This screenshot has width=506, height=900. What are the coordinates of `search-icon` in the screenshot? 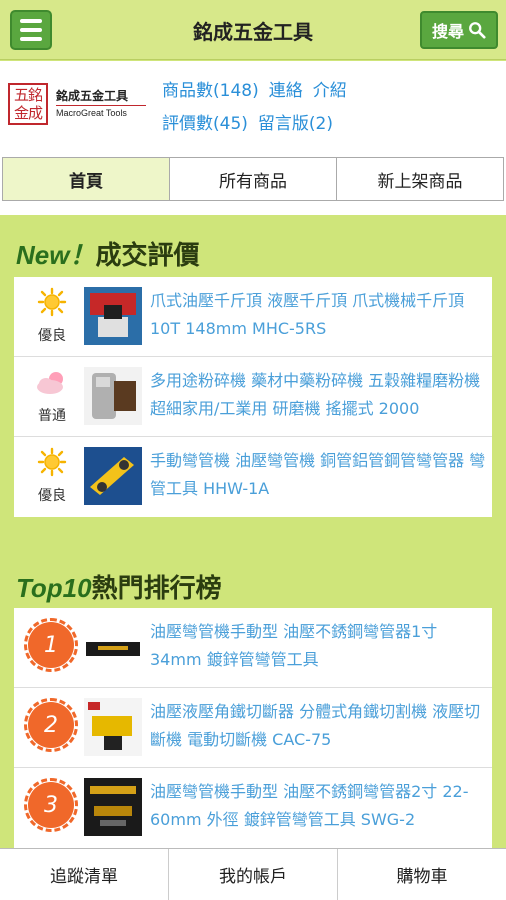 It's located at (477, 30).